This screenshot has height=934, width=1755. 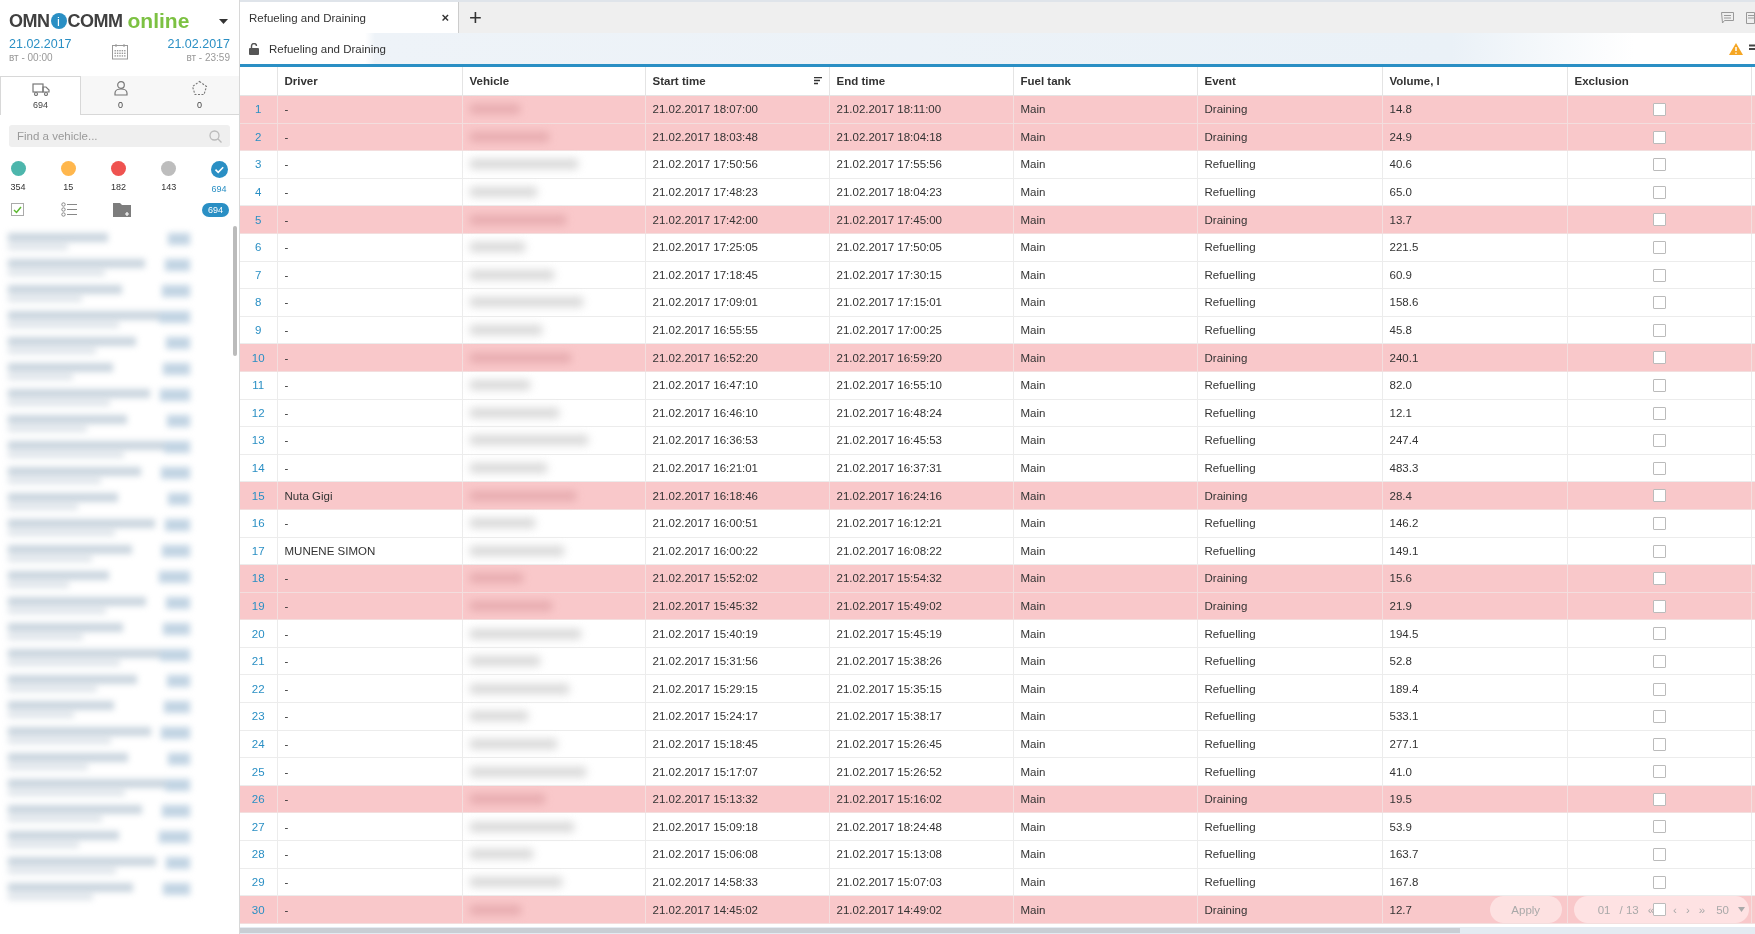 What do you see at coordinates (445, 17) in the screenshot?
I see `close-button: ×` at bounding box center [445, 17].